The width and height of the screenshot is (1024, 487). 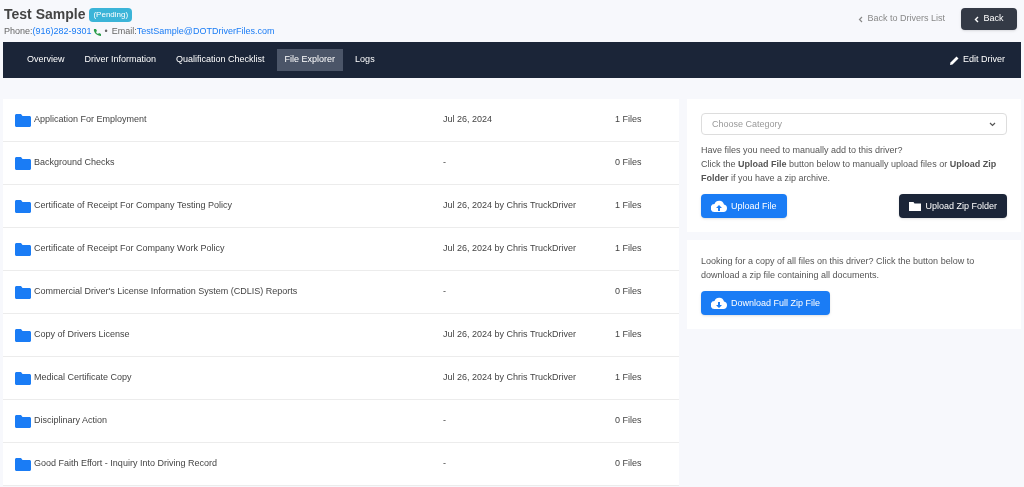 I want to click on nav-tab: Overview, so click(x=46, y=60).